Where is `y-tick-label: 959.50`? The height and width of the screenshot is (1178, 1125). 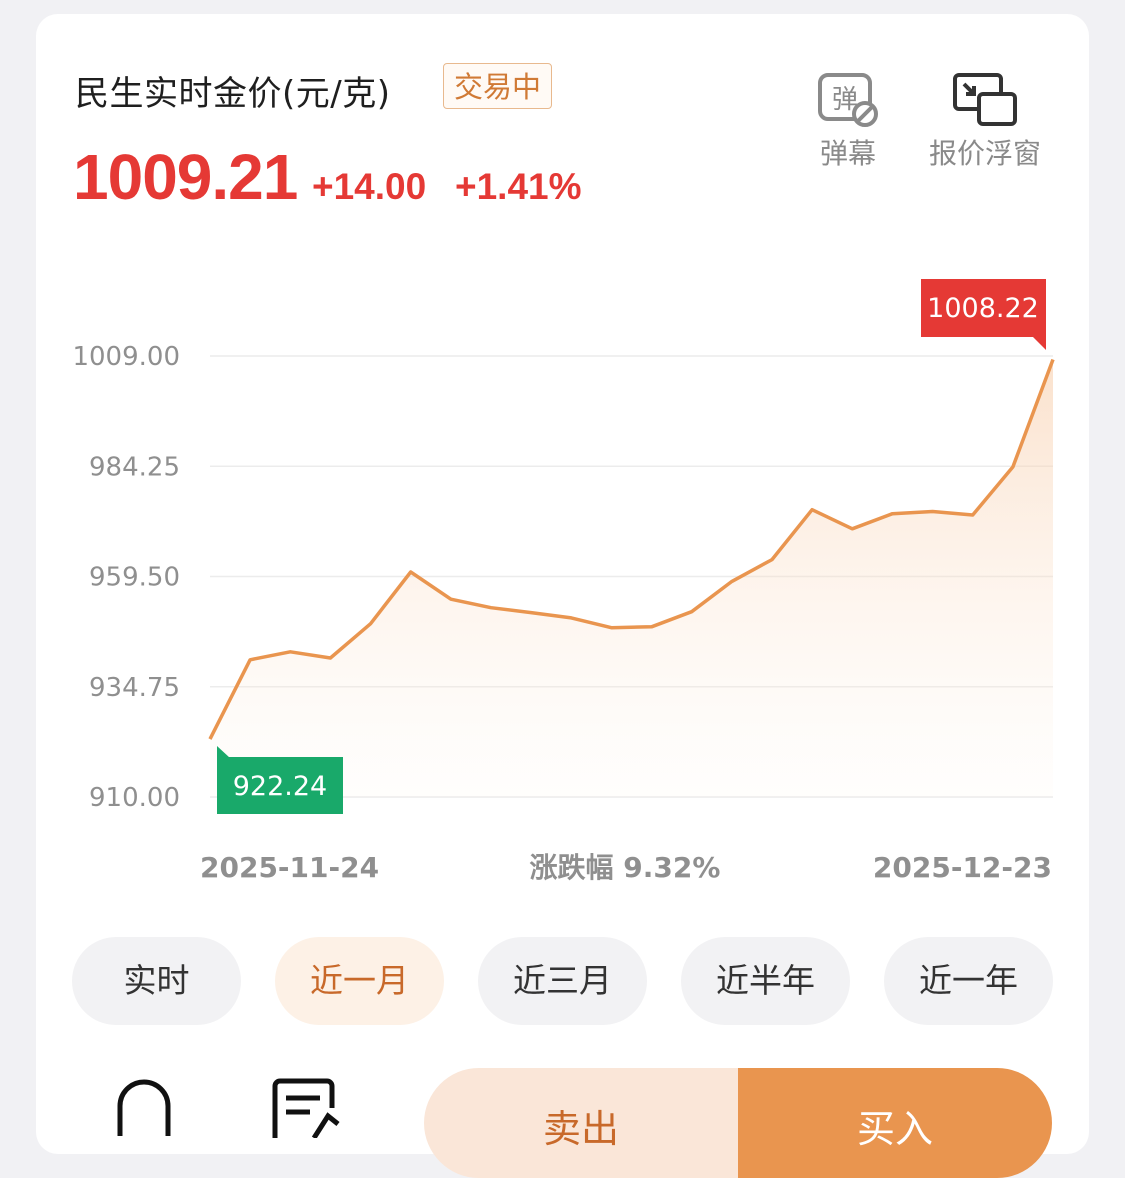
y-tick-label: 959.50 is located at coordinates (134, 578).